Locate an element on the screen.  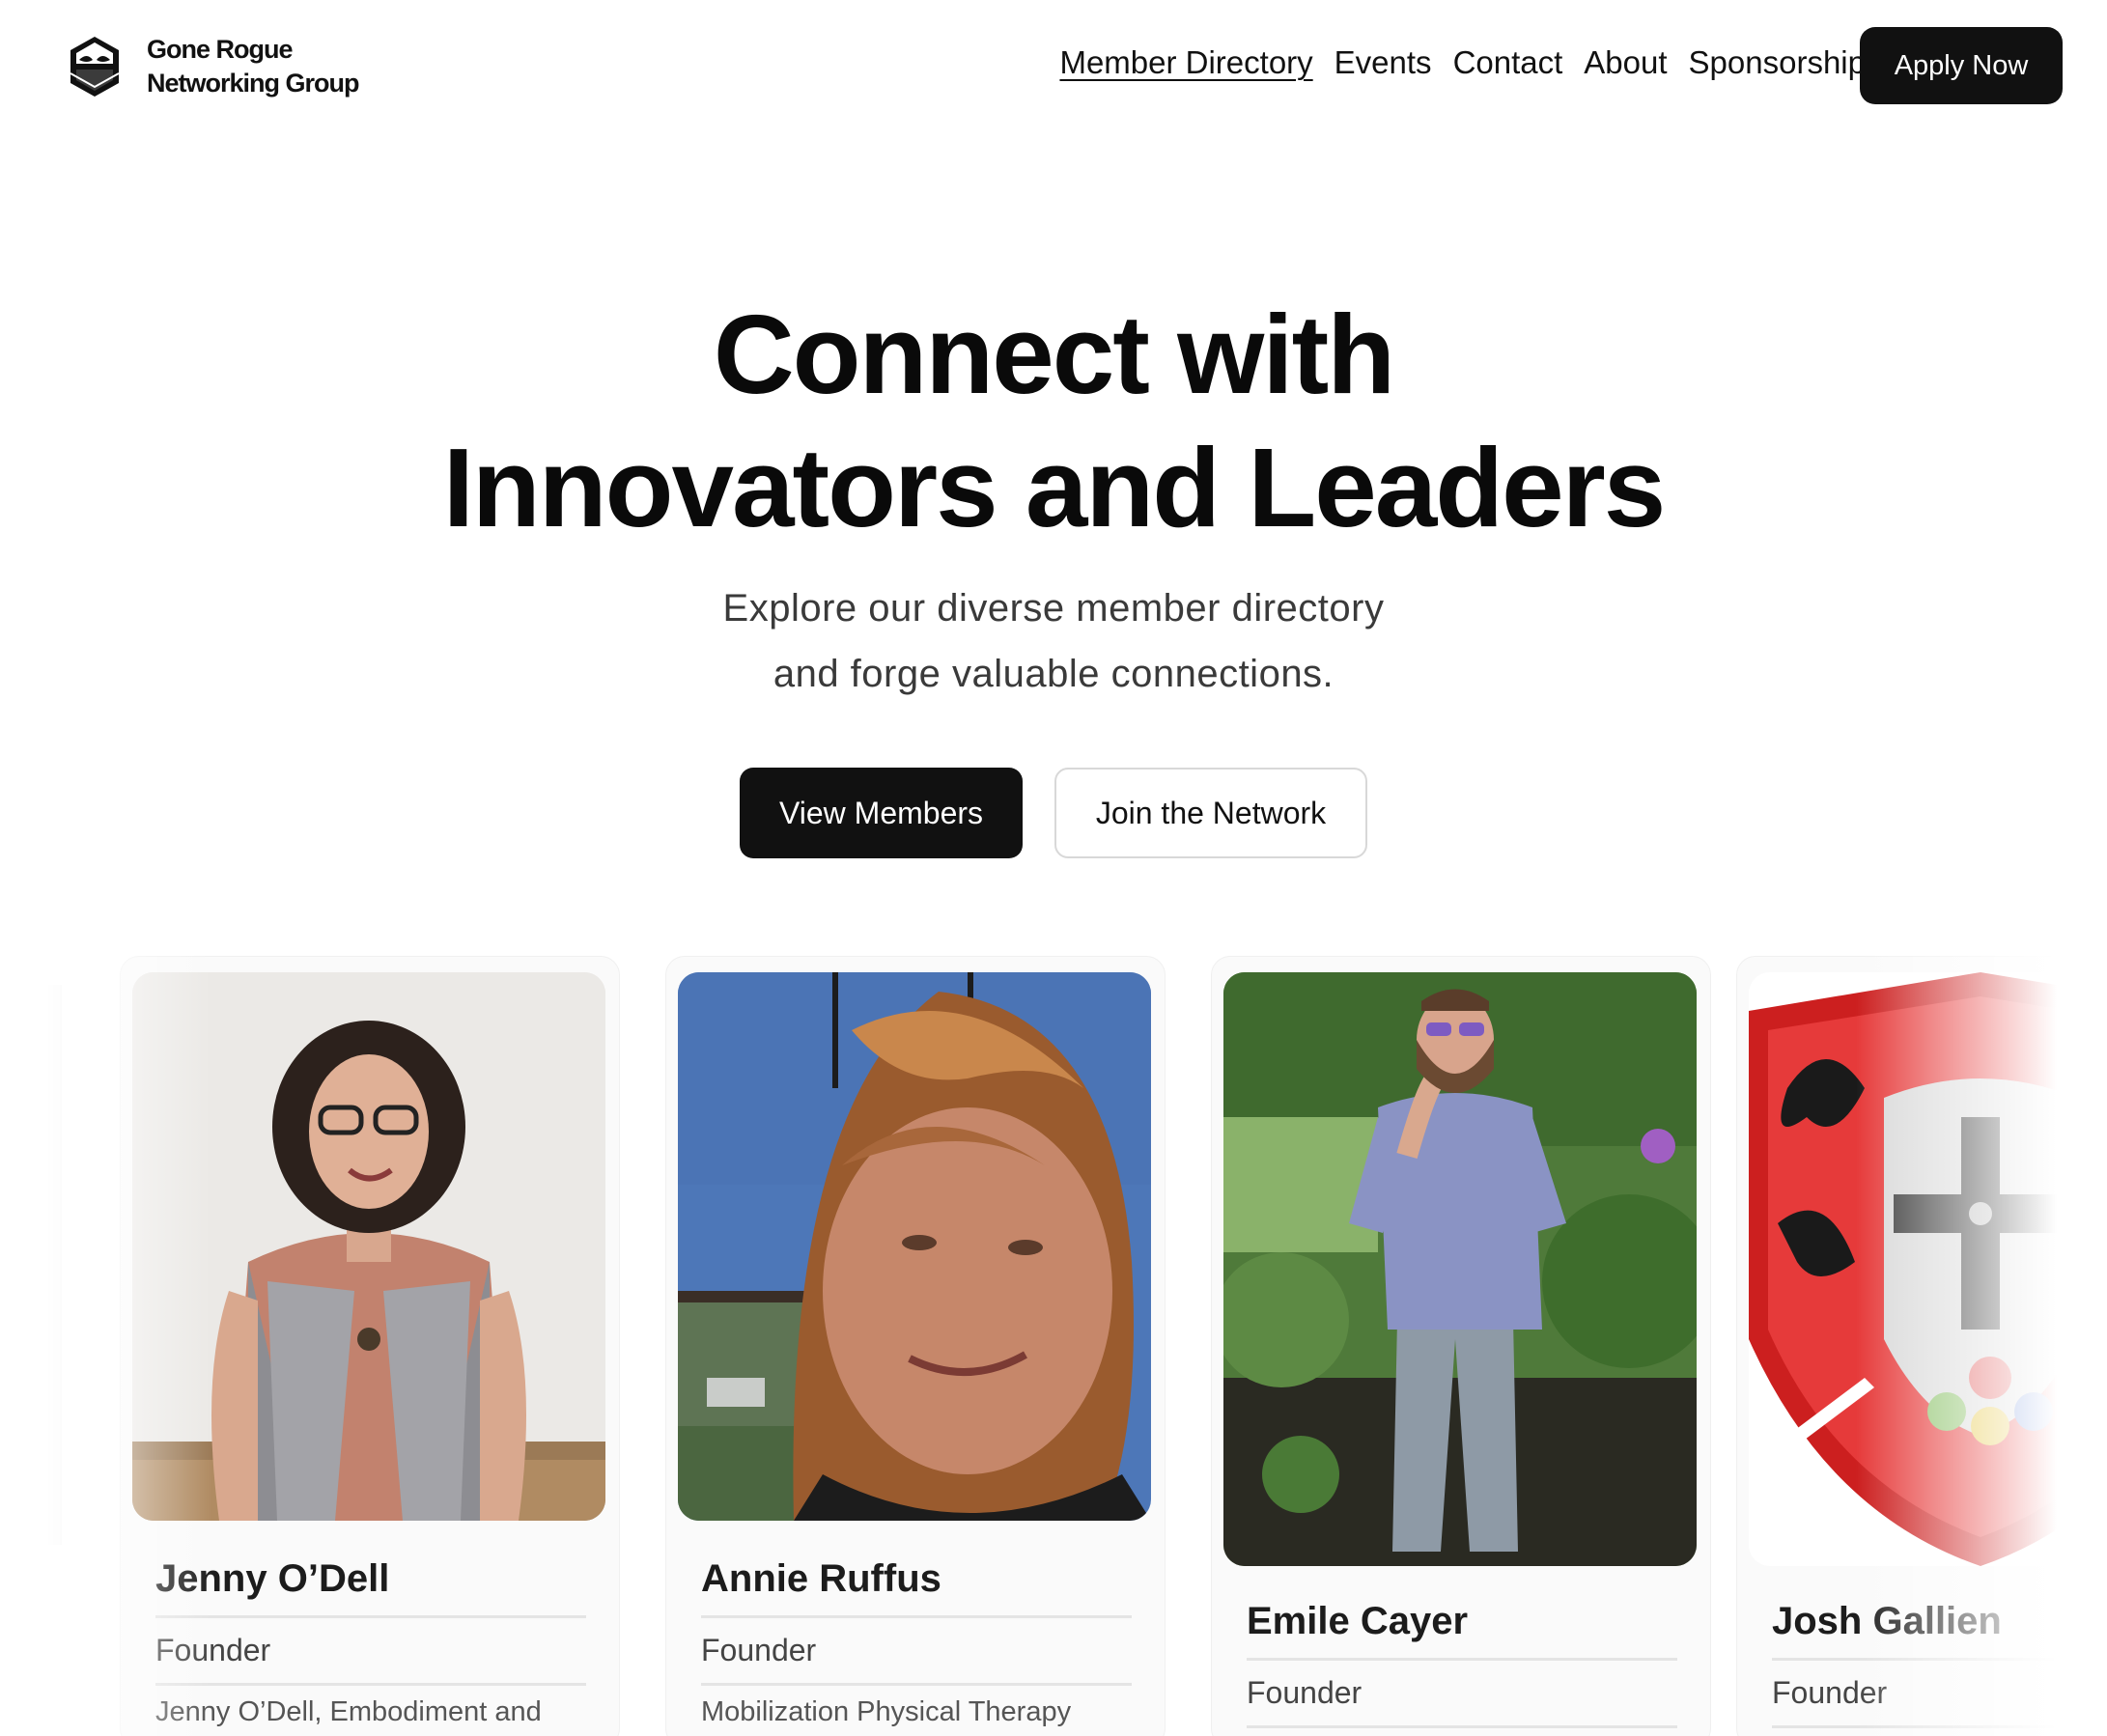
nav-member-directory: Member Directory is located at coordinates (1185, 63).